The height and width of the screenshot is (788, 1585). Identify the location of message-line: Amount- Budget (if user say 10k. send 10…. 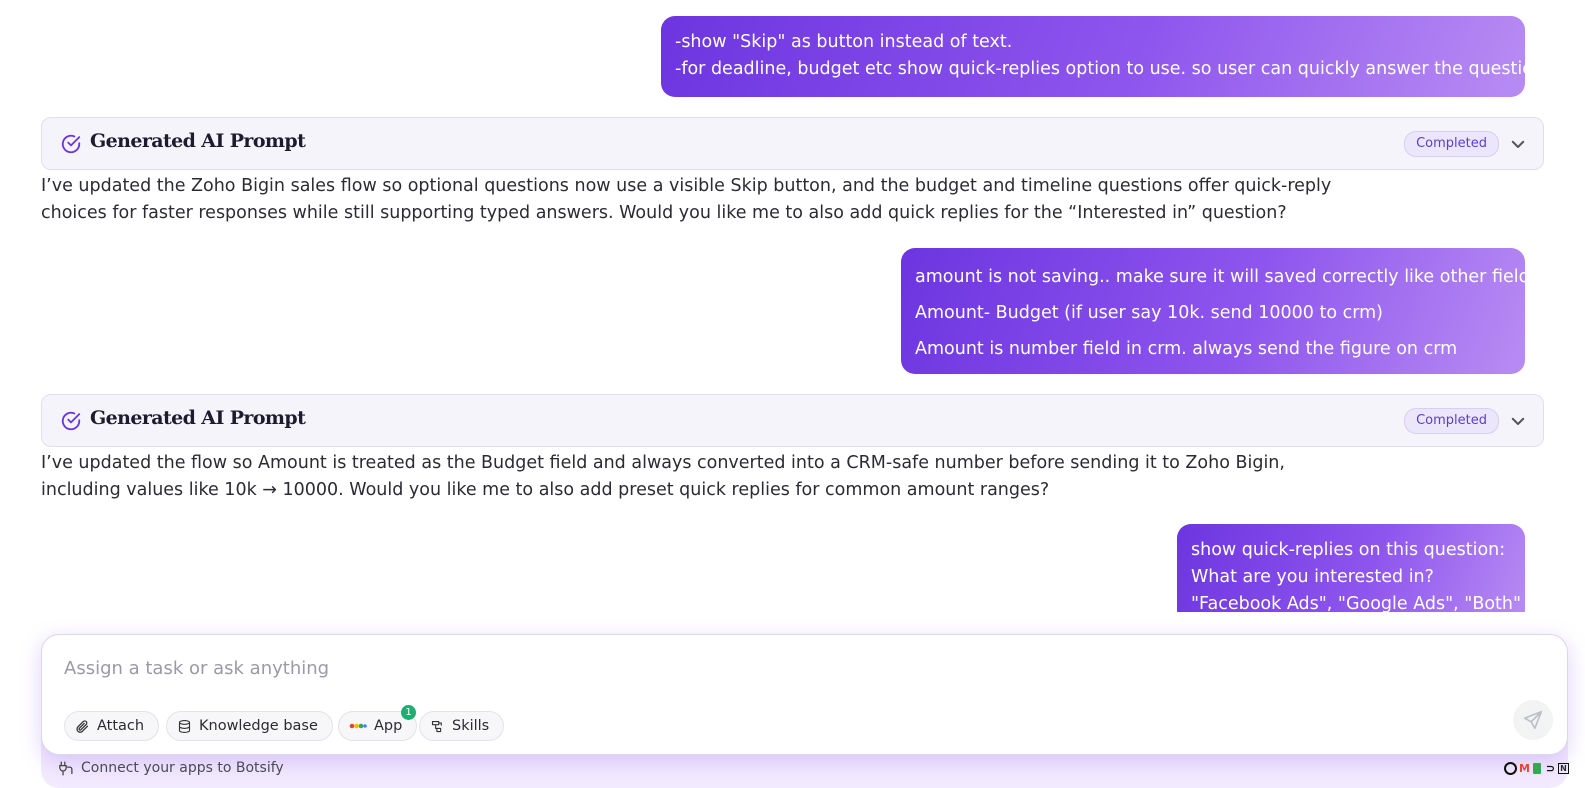
(1149, 313).